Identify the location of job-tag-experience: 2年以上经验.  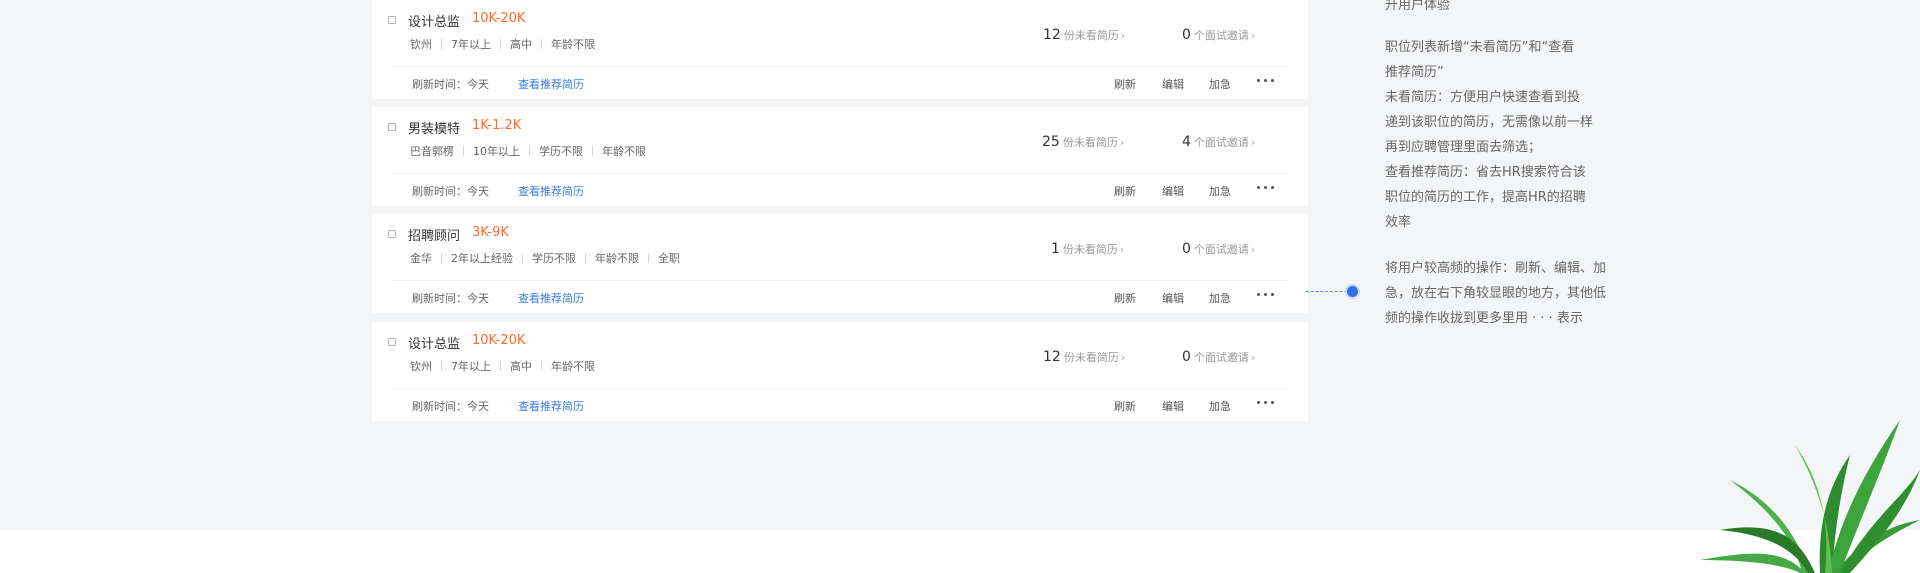
(482, 258).